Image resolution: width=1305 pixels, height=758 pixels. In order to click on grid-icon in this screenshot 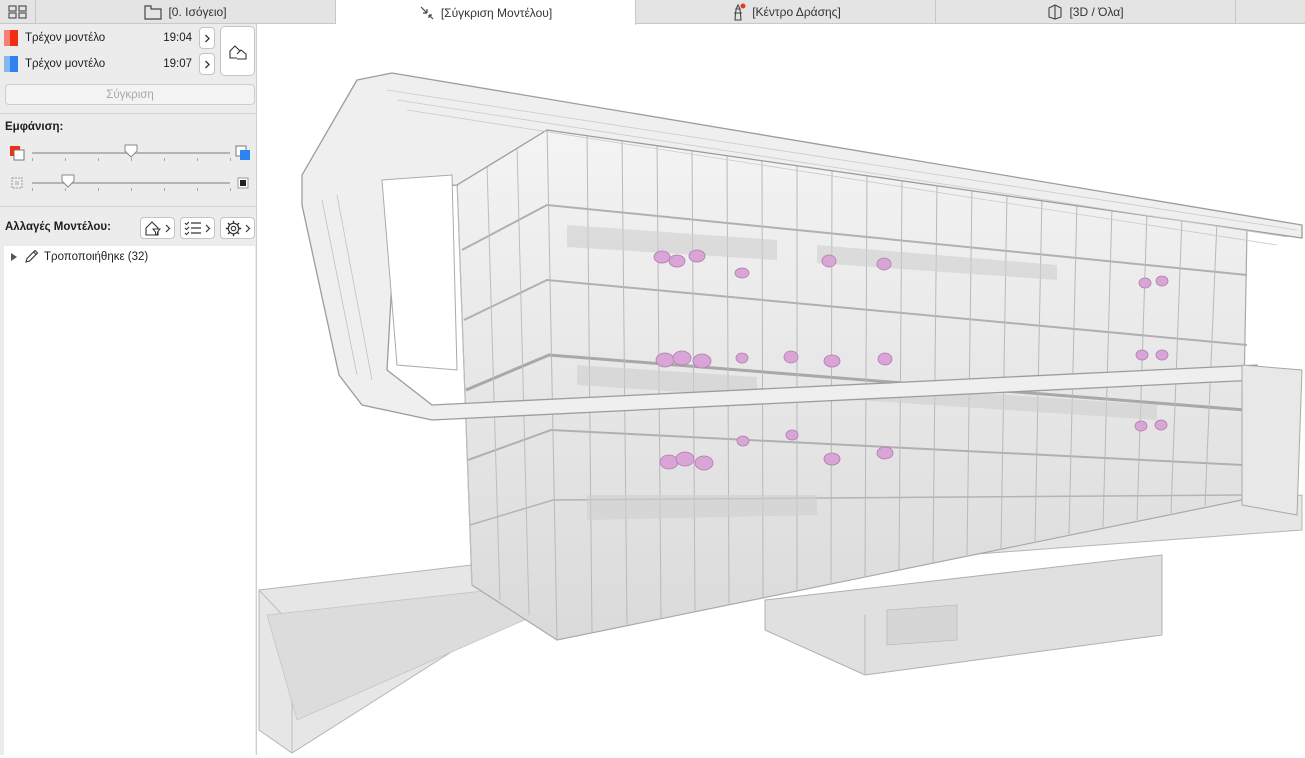, I will do `click(17, 12)`.